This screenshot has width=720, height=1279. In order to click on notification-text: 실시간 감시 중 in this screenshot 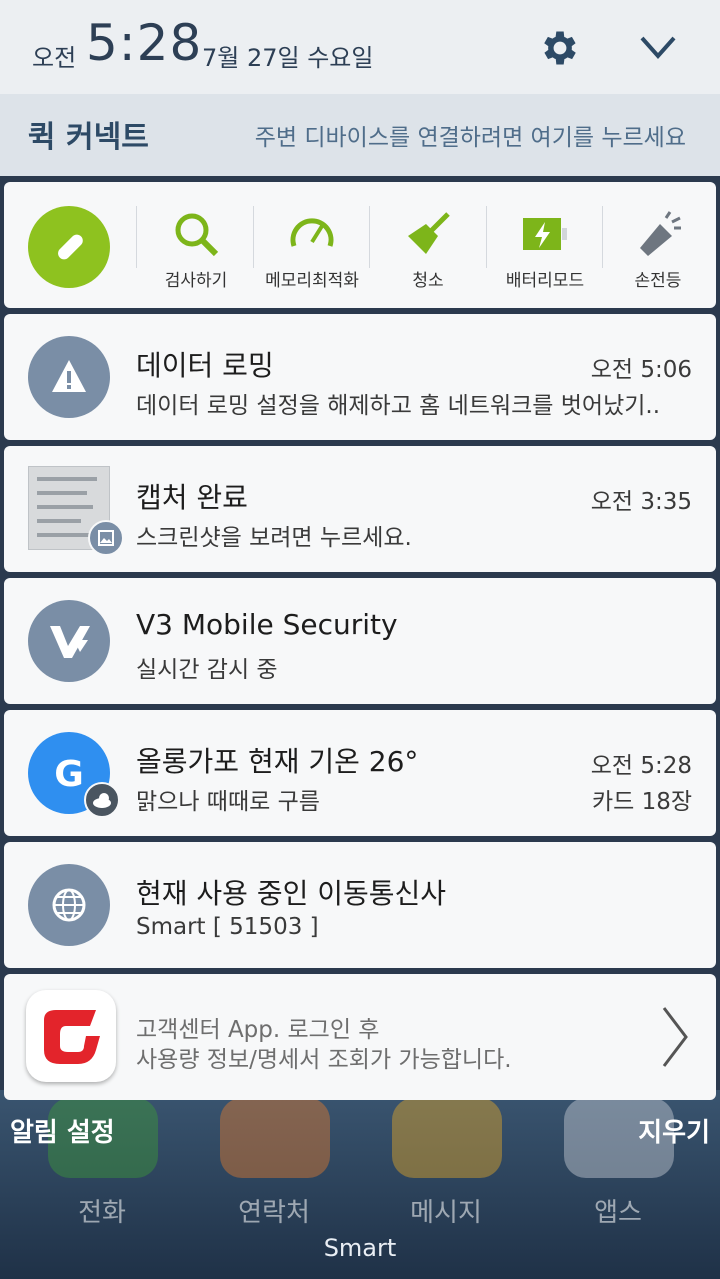, I will do `click(207, 670)`.